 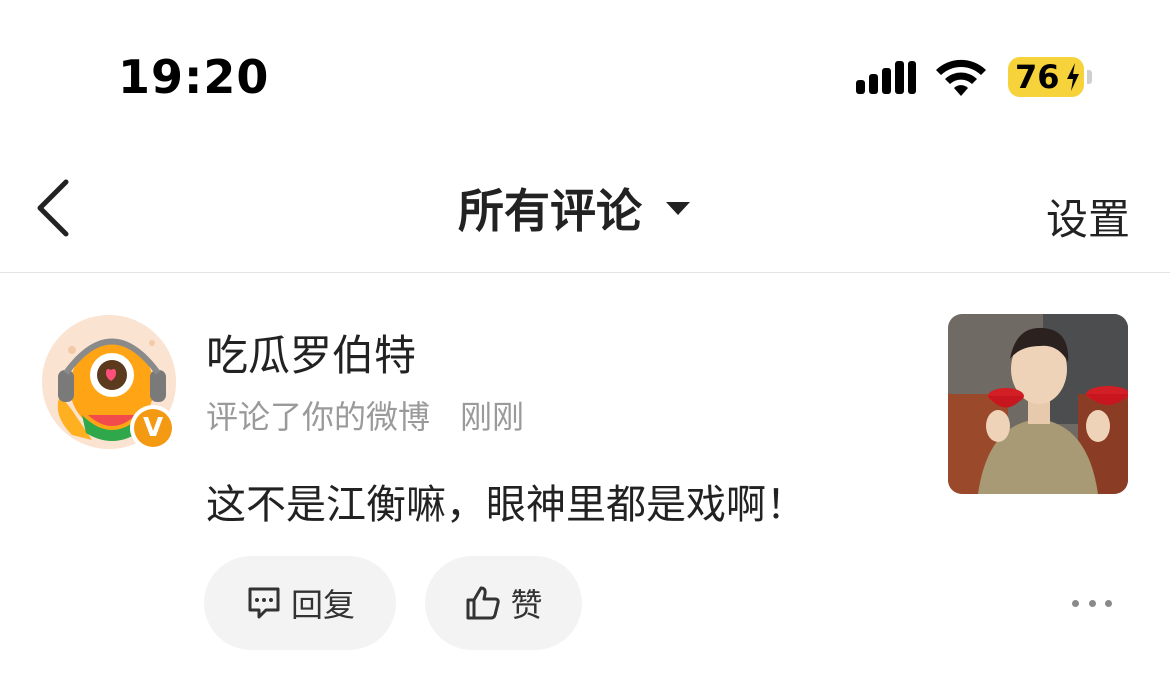 What do you see at coordinates (886, 77) in the screenshot?
I see `cellular-signal-icon` at bounding box center [886, 77].